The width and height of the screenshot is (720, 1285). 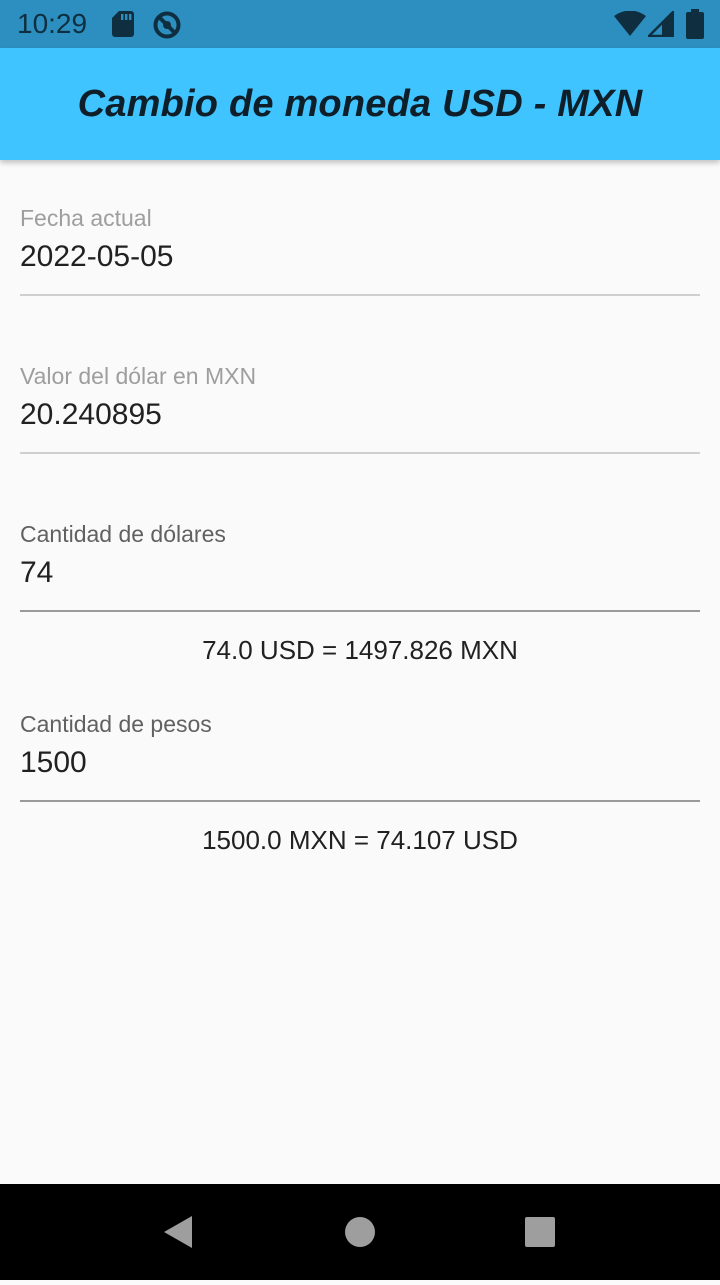 What do you see at coordinates (86, 218) in the screenshot?
I see `date-field-label: Fecha actual` at bounding box center [86, 218].